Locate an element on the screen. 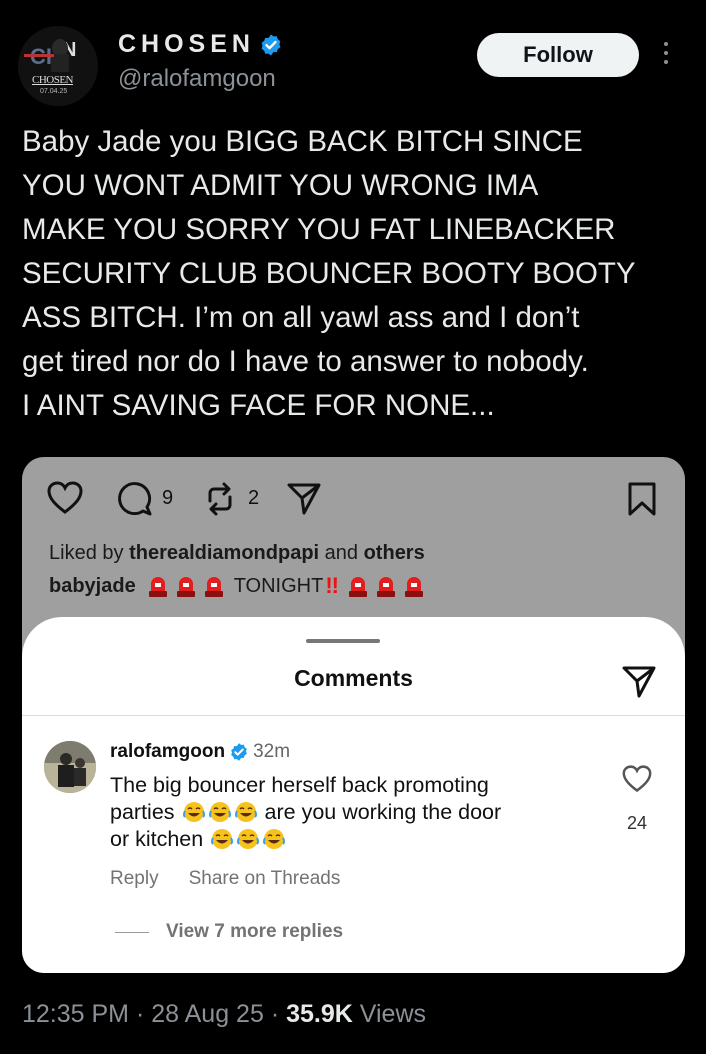  commenter-avatar is located at coordinates (70, 767).